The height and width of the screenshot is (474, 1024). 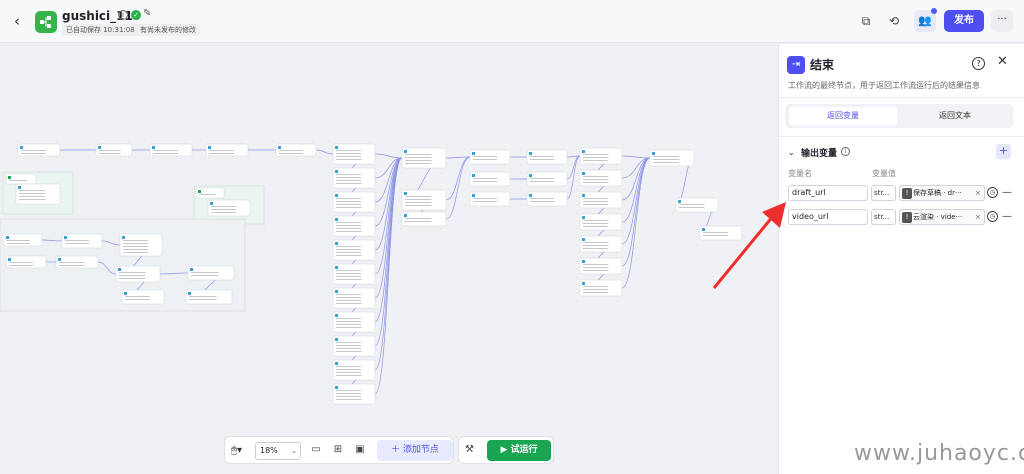 I want to click on panel-description: 工作流的最终节点，用于返回工作流运行后的结果信息, so click(x=884, y=85).